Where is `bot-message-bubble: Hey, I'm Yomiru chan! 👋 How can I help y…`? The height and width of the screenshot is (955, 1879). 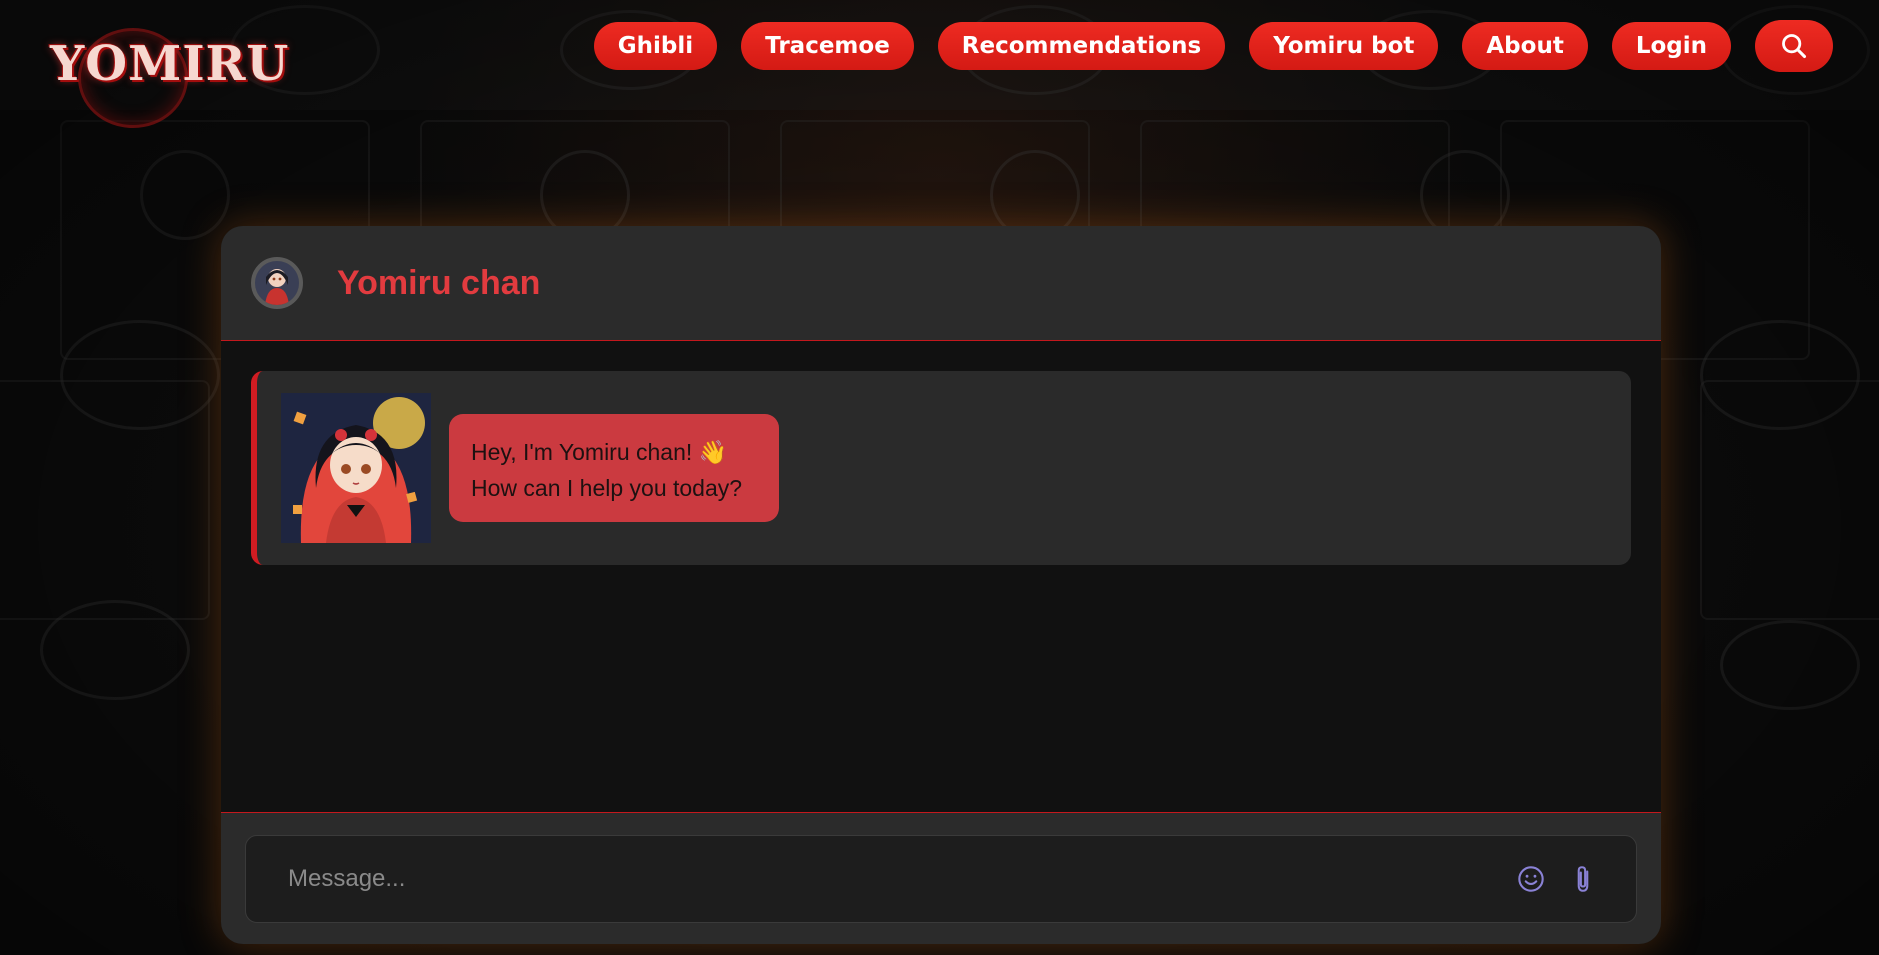 bot-message-bubble: Hey, I'm Yomiru chan! 👋 How can I help y… is located at coordinates (614, 468).